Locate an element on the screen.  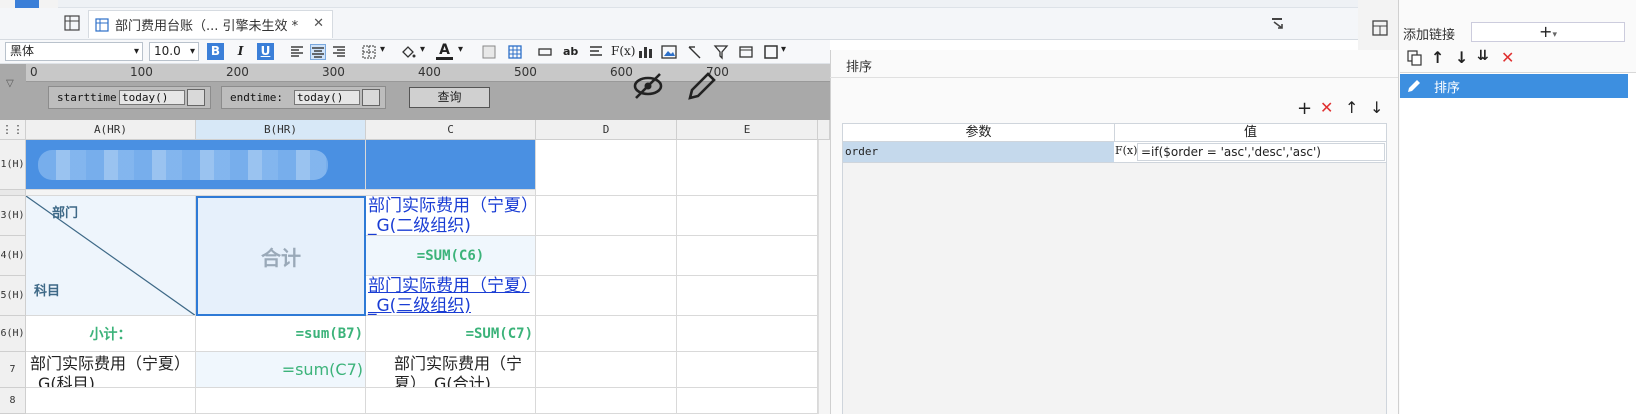
cell-d8 is located at coordinates (606, 401).